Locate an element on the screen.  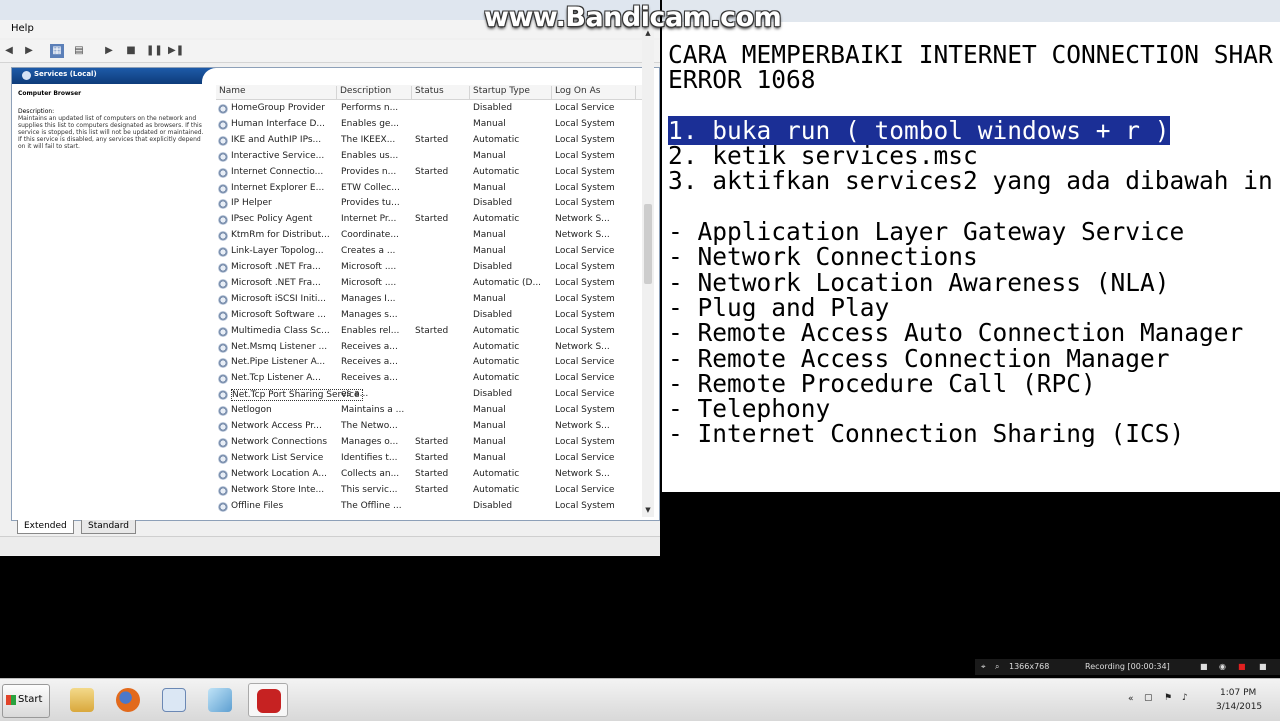
recorder-target-icon: ⌖ is located at coordinates (983, 667).